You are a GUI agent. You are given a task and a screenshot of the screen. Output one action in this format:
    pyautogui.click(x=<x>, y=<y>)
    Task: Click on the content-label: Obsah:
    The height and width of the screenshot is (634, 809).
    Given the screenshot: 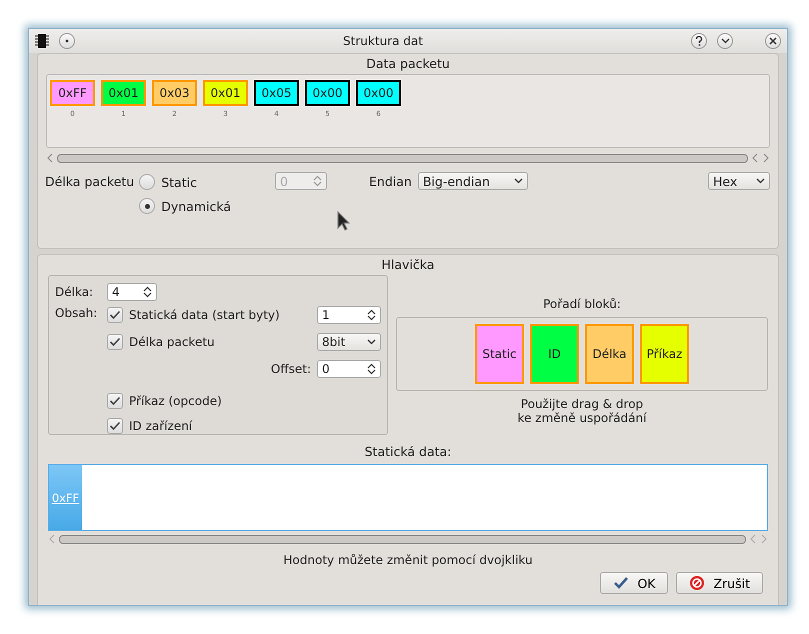 What is the action you would take?
    pyautogui.click(x=76, y=314)
    